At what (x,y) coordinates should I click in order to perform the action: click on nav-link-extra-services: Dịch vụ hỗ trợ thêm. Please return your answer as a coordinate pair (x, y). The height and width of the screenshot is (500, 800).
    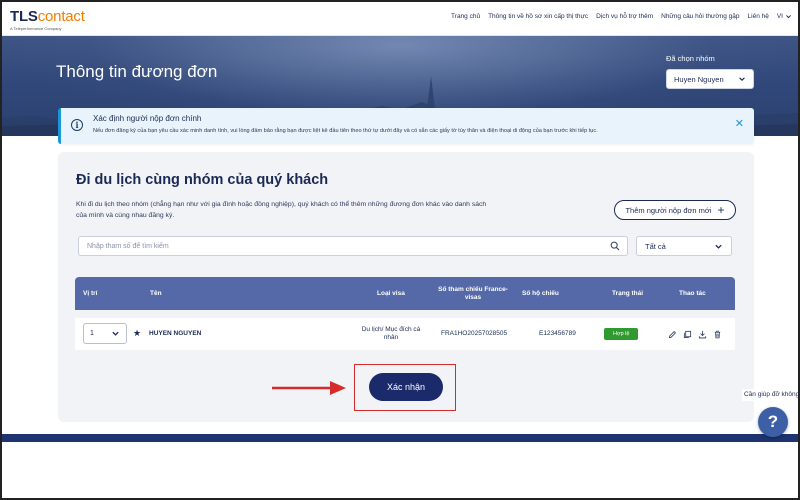
    Looking at the image, I should click on (624, 16).